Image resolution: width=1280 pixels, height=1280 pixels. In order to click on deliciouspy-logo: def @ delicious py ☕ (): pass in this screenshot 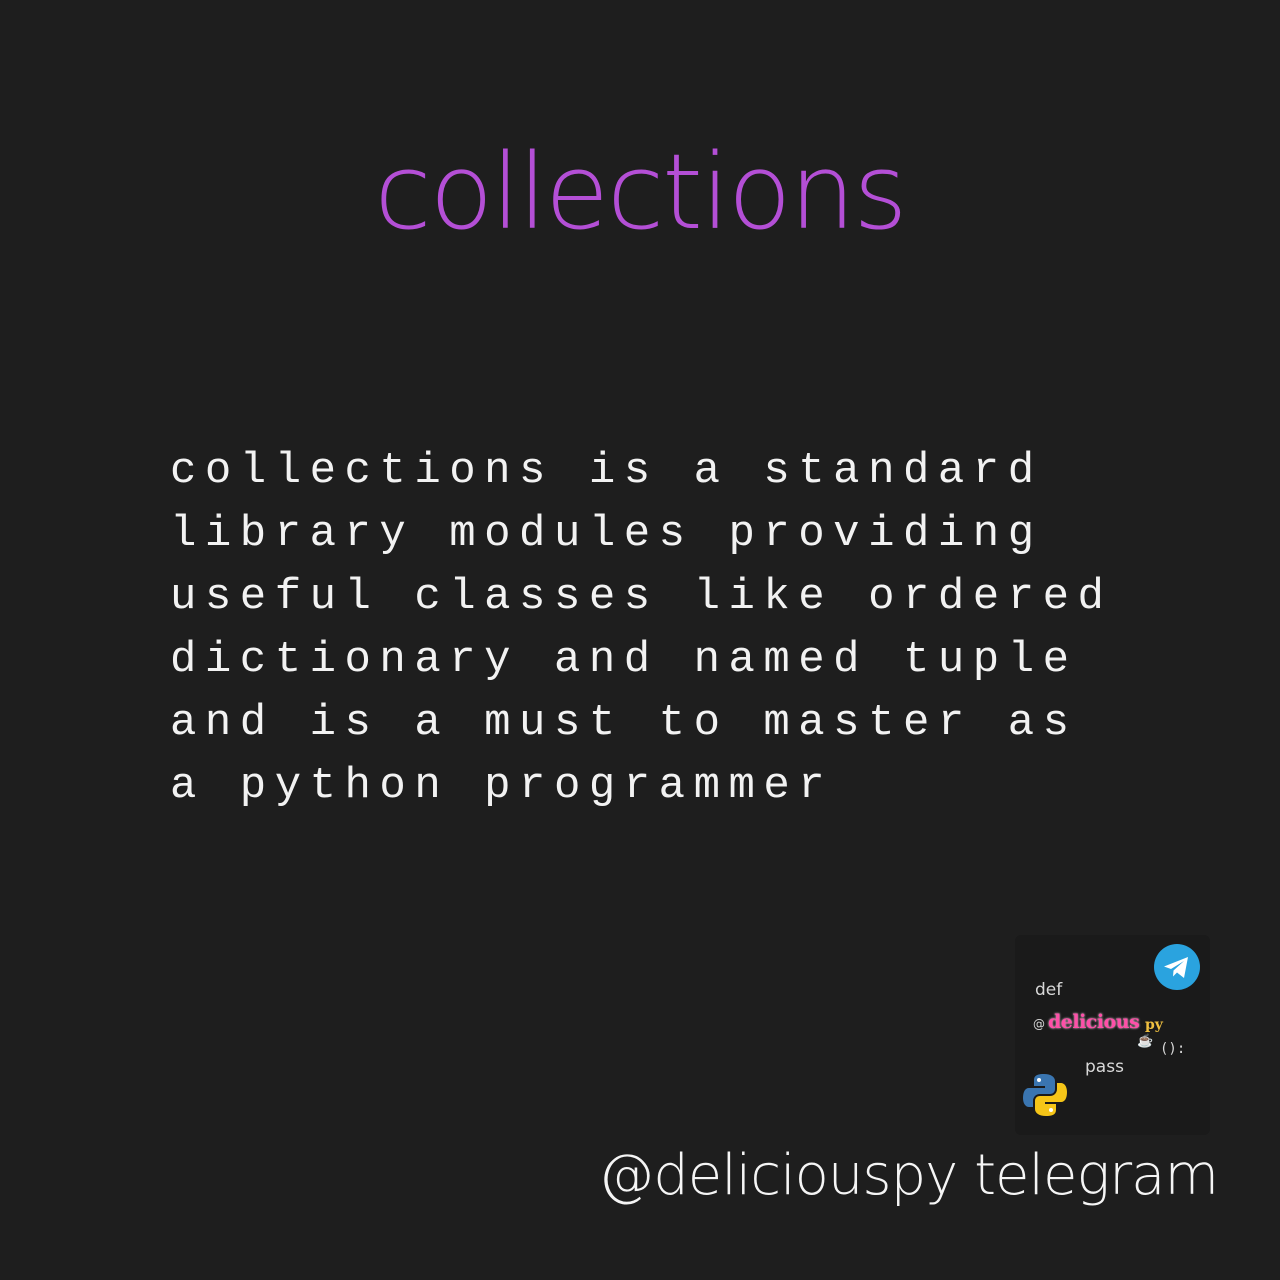, I will do `click(1112, 1035)`.